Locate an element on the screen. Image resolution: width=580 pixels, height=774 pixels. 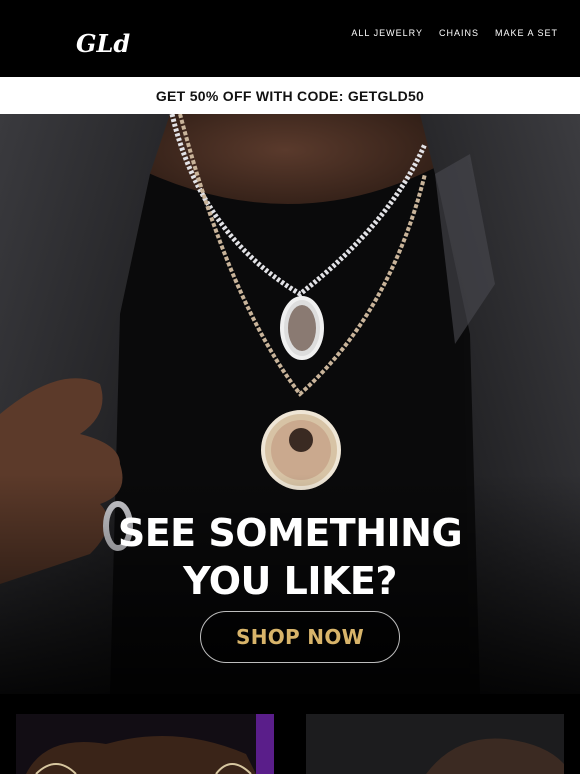
hero-headline: SEE SOMETHING YOU LIKE? is located at coordinates (290, 557).